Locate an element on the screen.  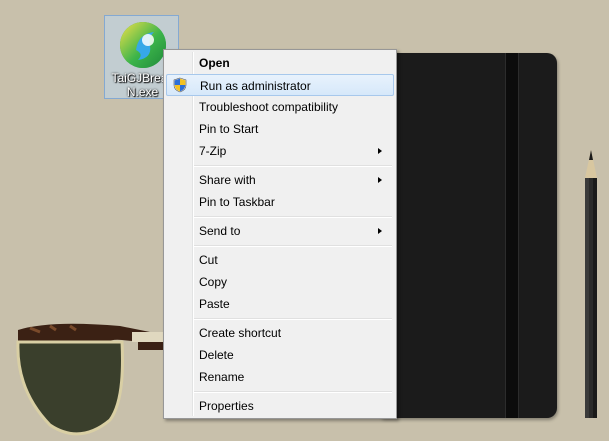
menu-item-label: Cut is located at coordinates (208, 260).